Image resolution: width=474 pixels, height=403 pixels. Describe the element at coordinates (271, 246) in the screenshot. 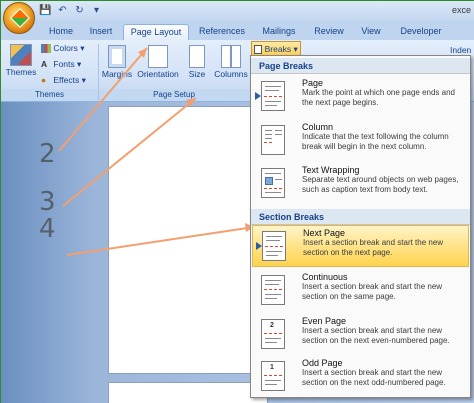

I see `next-page-break-icon` at that location.